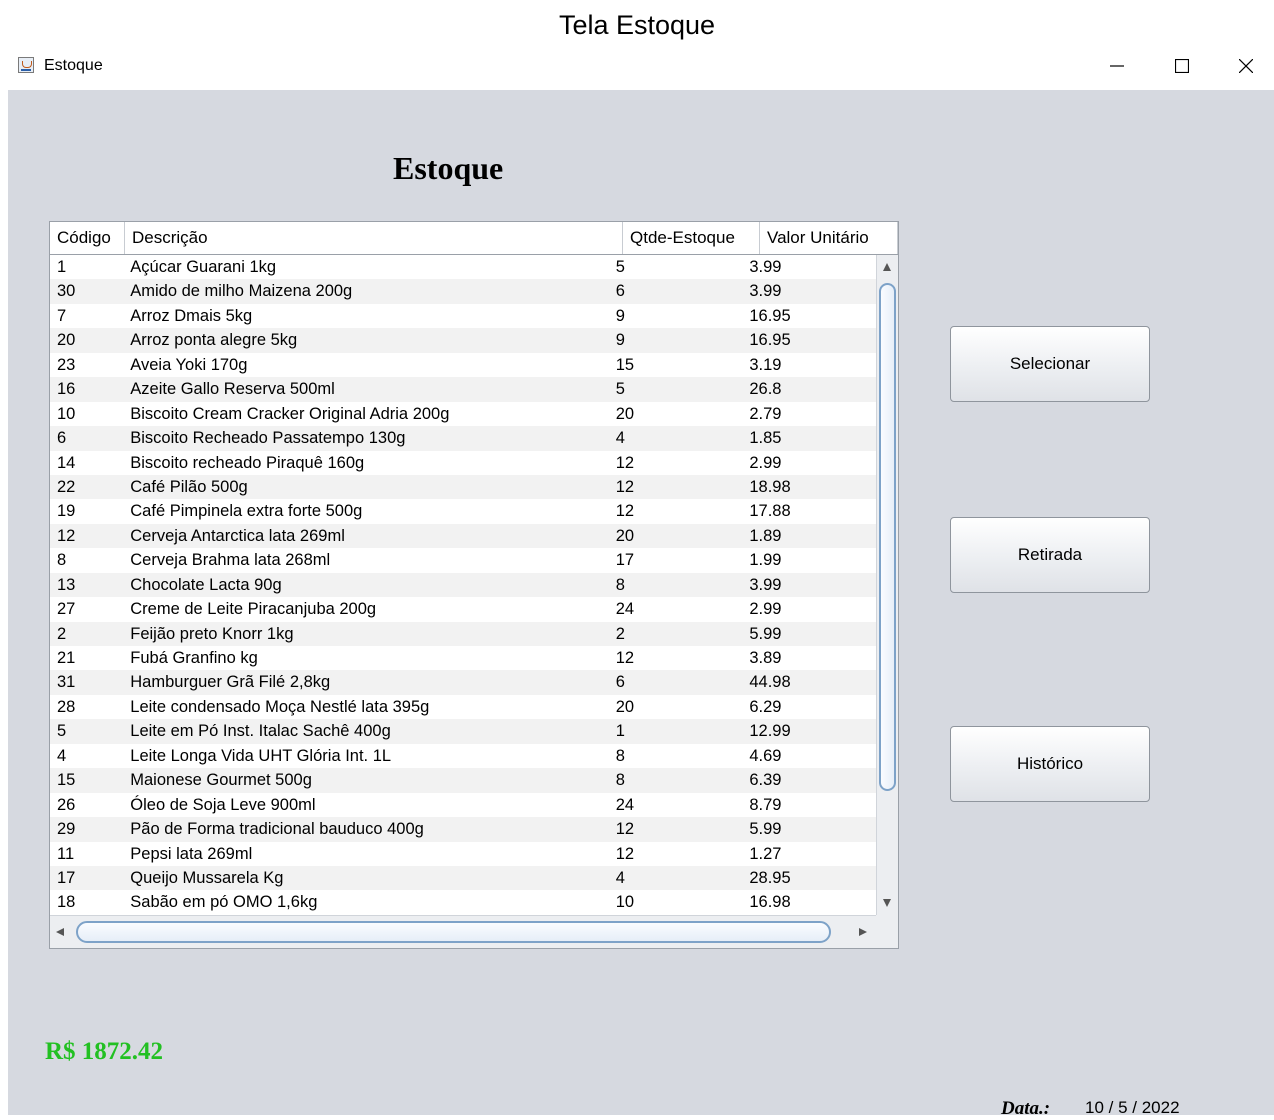 This screenshot has width=1274, height=1120. What do you see at coordinates (463, 316) in the screenshot?
I see `table-row: 7Arroz Dmais 5kg916.95` at bounding box center [463, 316].